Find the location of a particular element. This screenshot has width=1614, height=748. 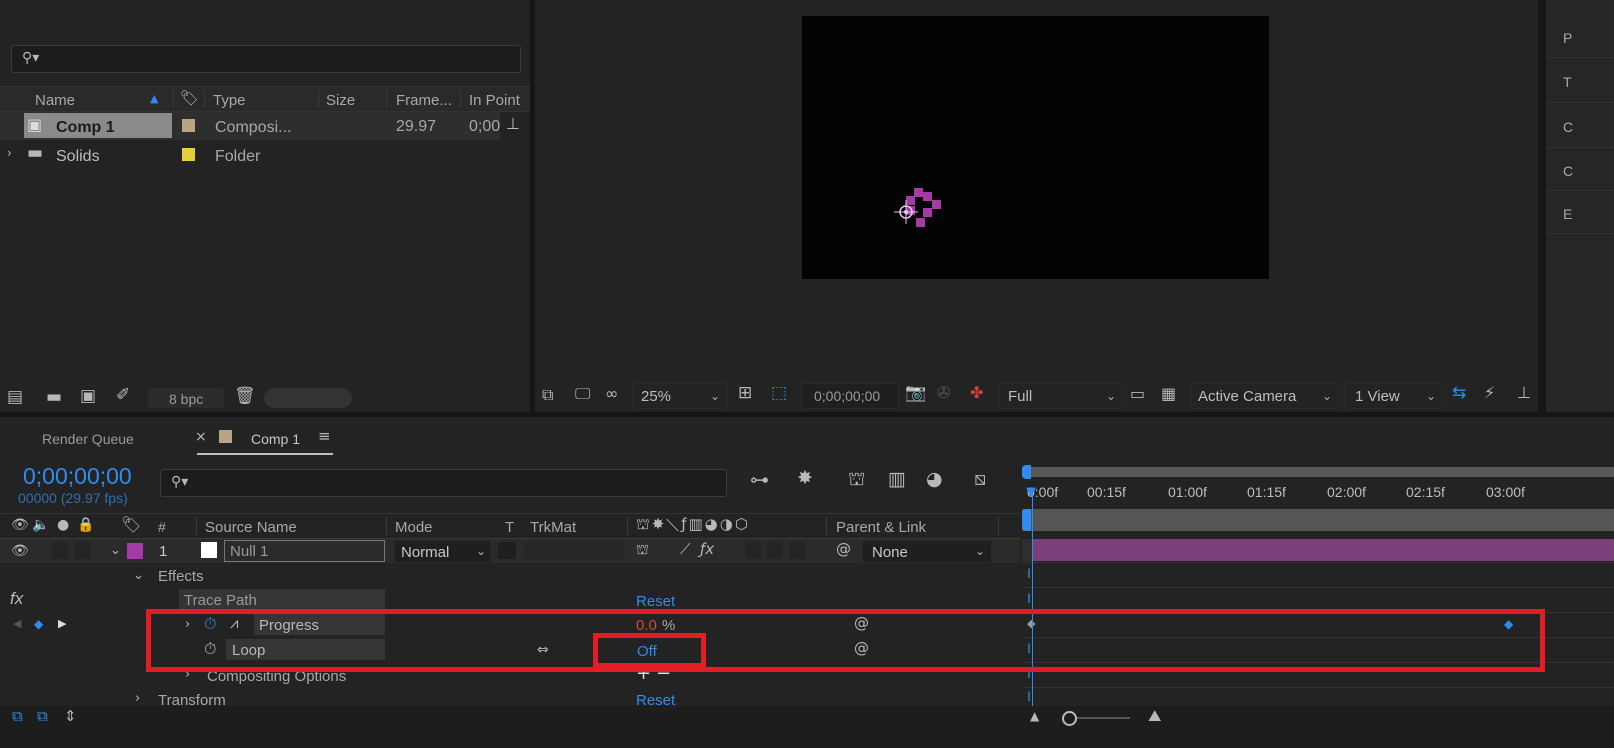

col-name: Name is located at coordinates (55, 100).